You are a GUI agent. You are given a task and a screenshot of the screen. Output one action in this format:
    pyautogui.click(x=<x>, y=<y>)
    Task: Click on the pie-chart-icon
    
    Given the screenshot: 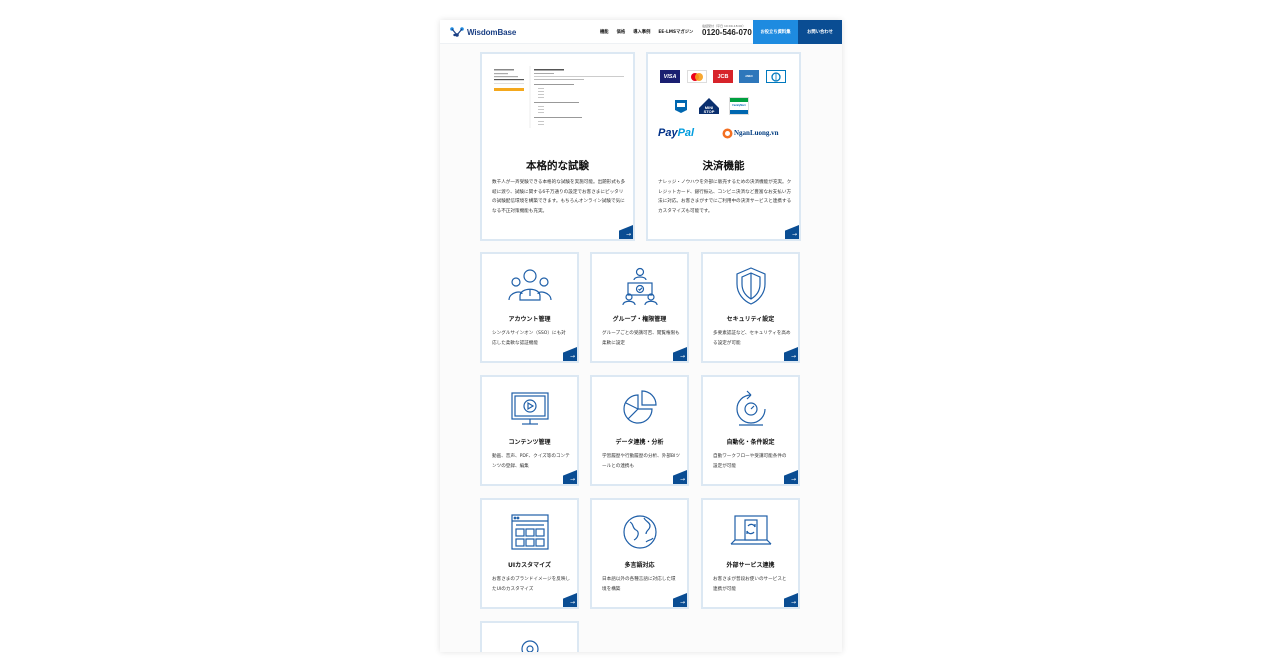 What is the action you would take?
    pyautogui.click(x=639, y=407)
    